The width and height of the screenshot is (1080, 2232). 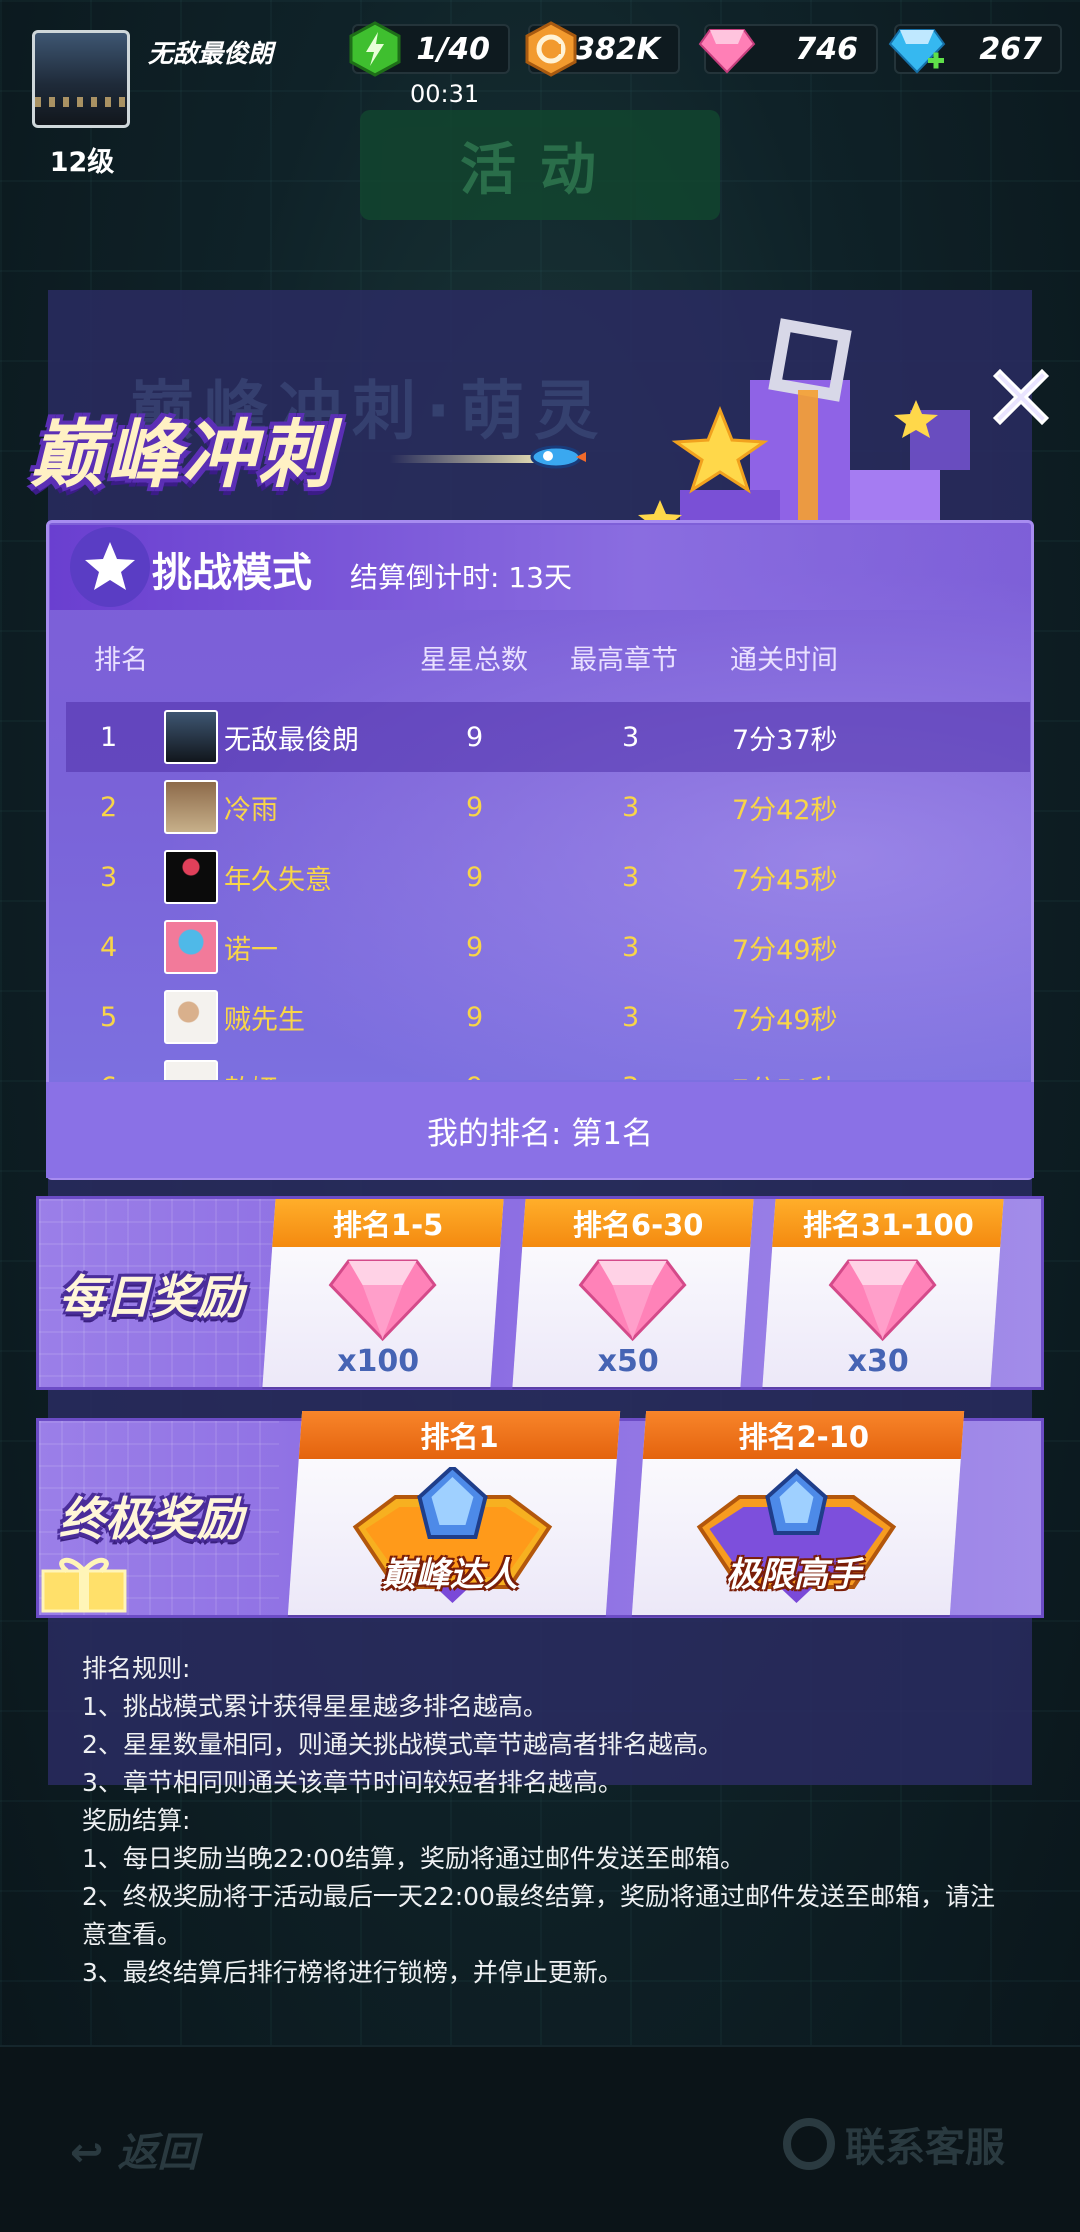 I want to click on row-name: 敖娅, so click(x=251, y=1074).